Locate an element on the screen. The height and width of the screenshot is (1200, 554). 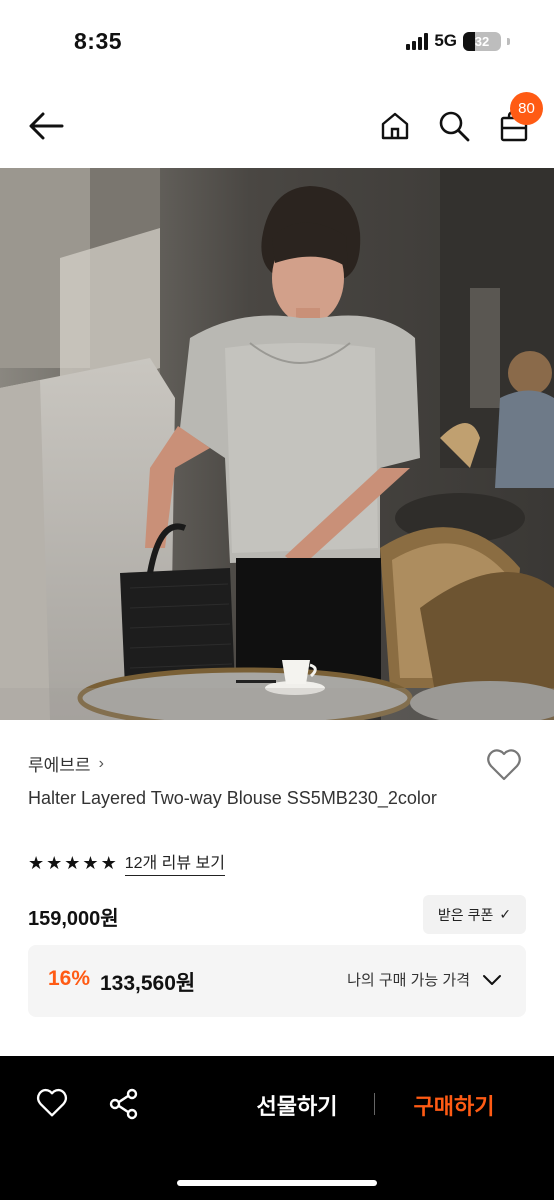
star-rating: ★ ★ ★ ★ ★ is located at coordinates (72, 863).